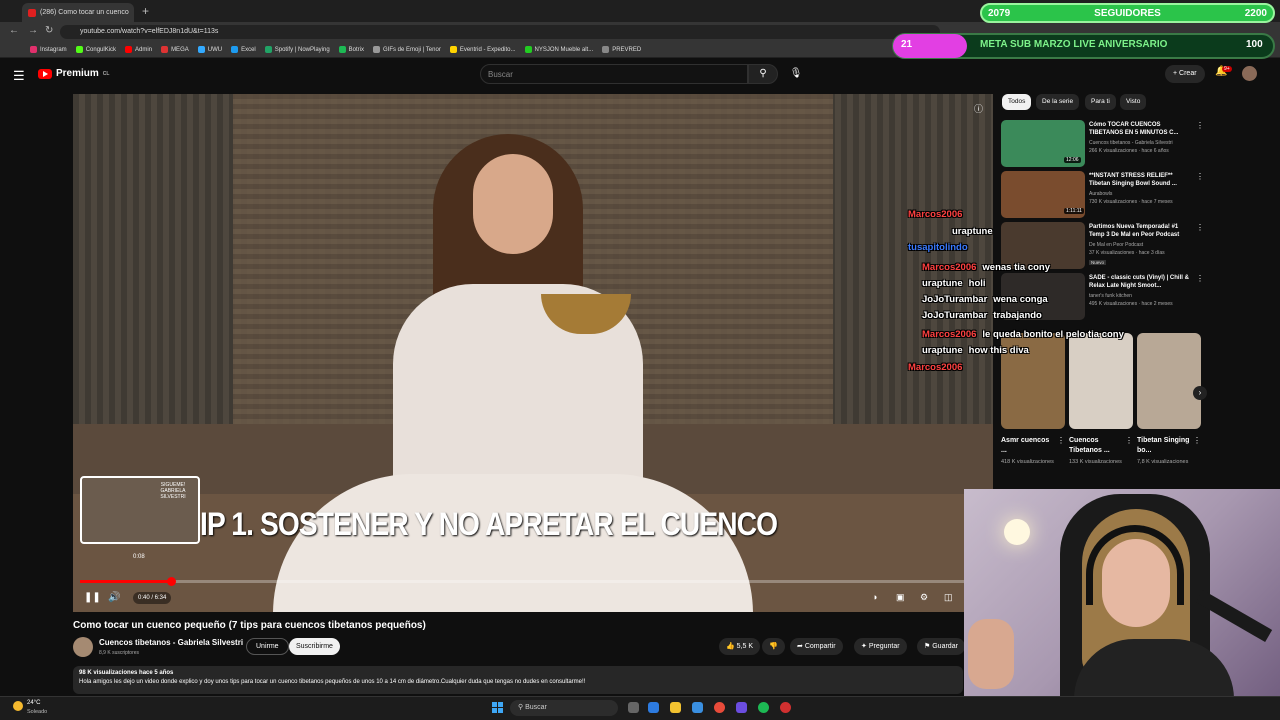 This screenshot has width=1280, height=720. I want to click on channel-subscriber-count: 8,9 K suscriptores, so click(119, 653).